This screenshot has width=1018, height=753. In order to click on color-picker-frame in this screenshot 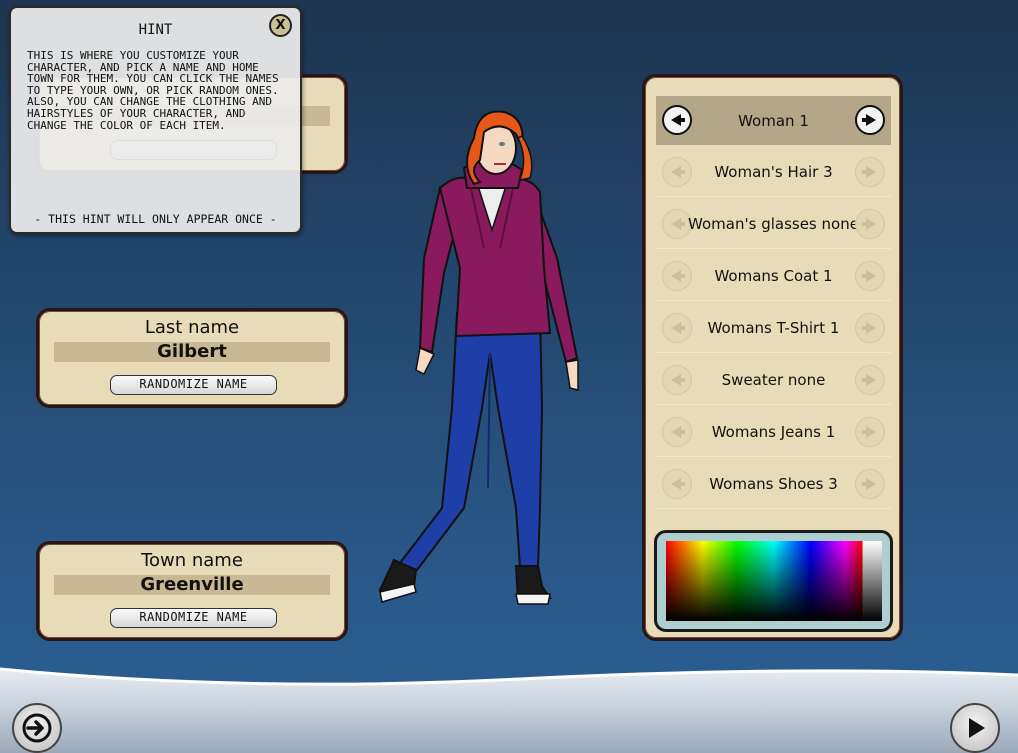, I will do `click(773, 581)`.